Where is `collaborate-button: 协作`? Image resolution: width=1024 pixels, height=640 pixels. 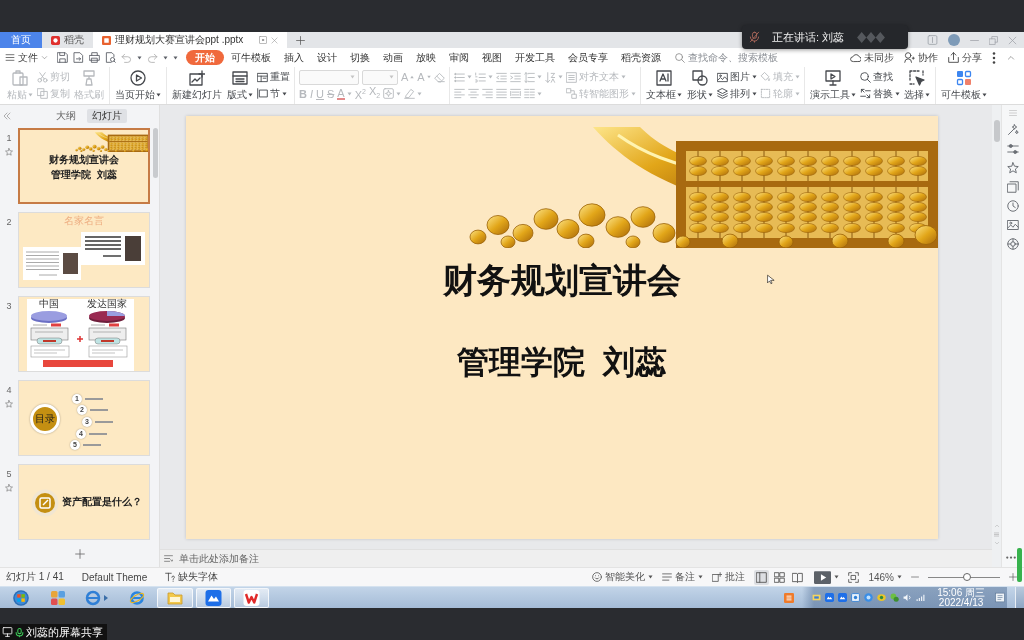 collaborate-button: 协作 is located at coordinates (921, 57).